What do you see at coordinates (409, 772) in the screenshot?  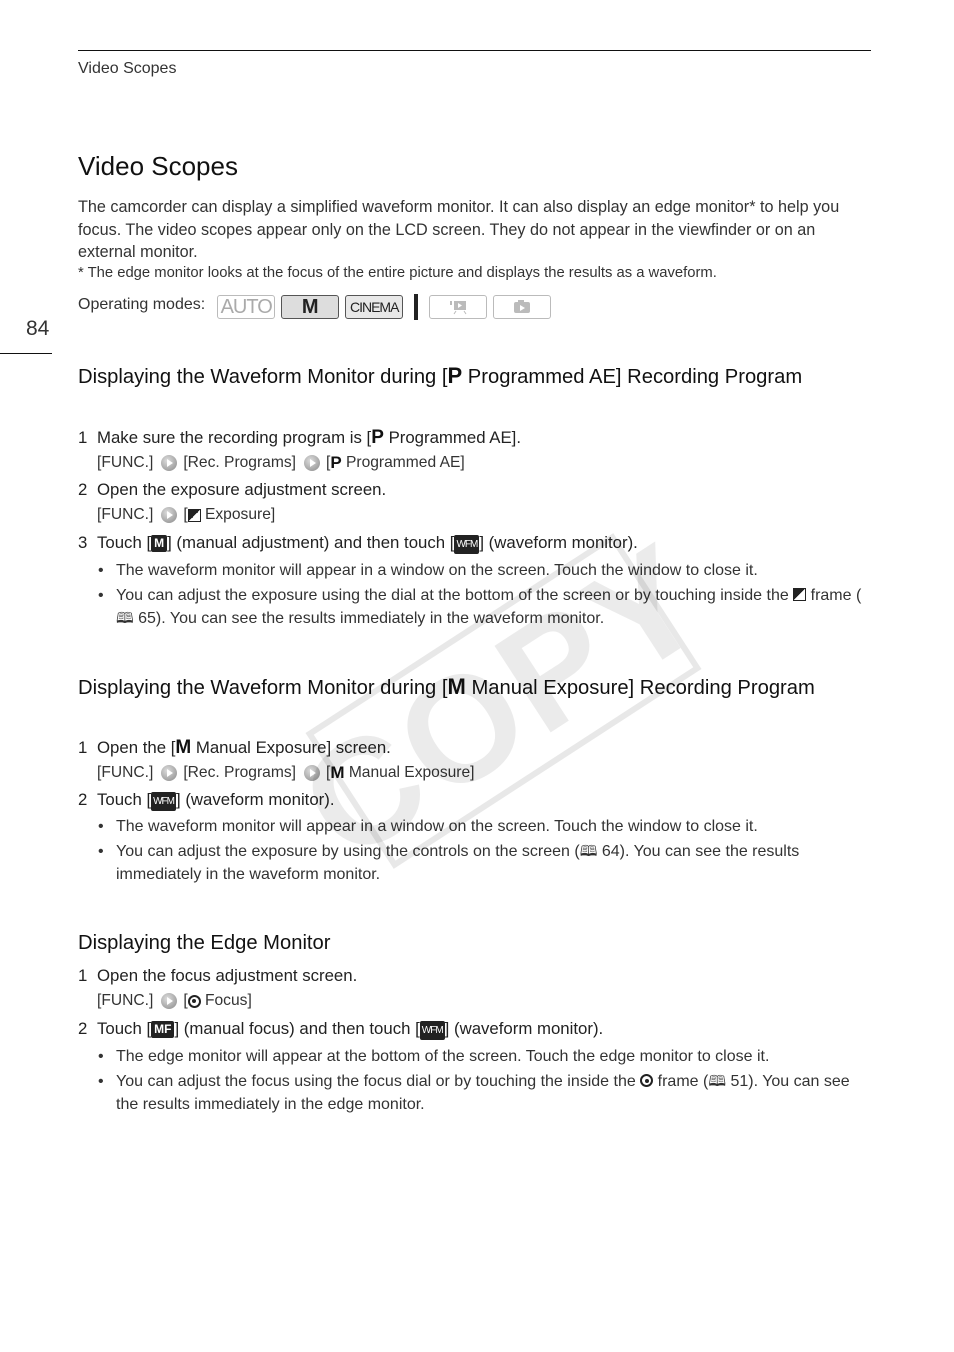 I see `path-item: Manual Exposure]` at bounding box center [409, 772].